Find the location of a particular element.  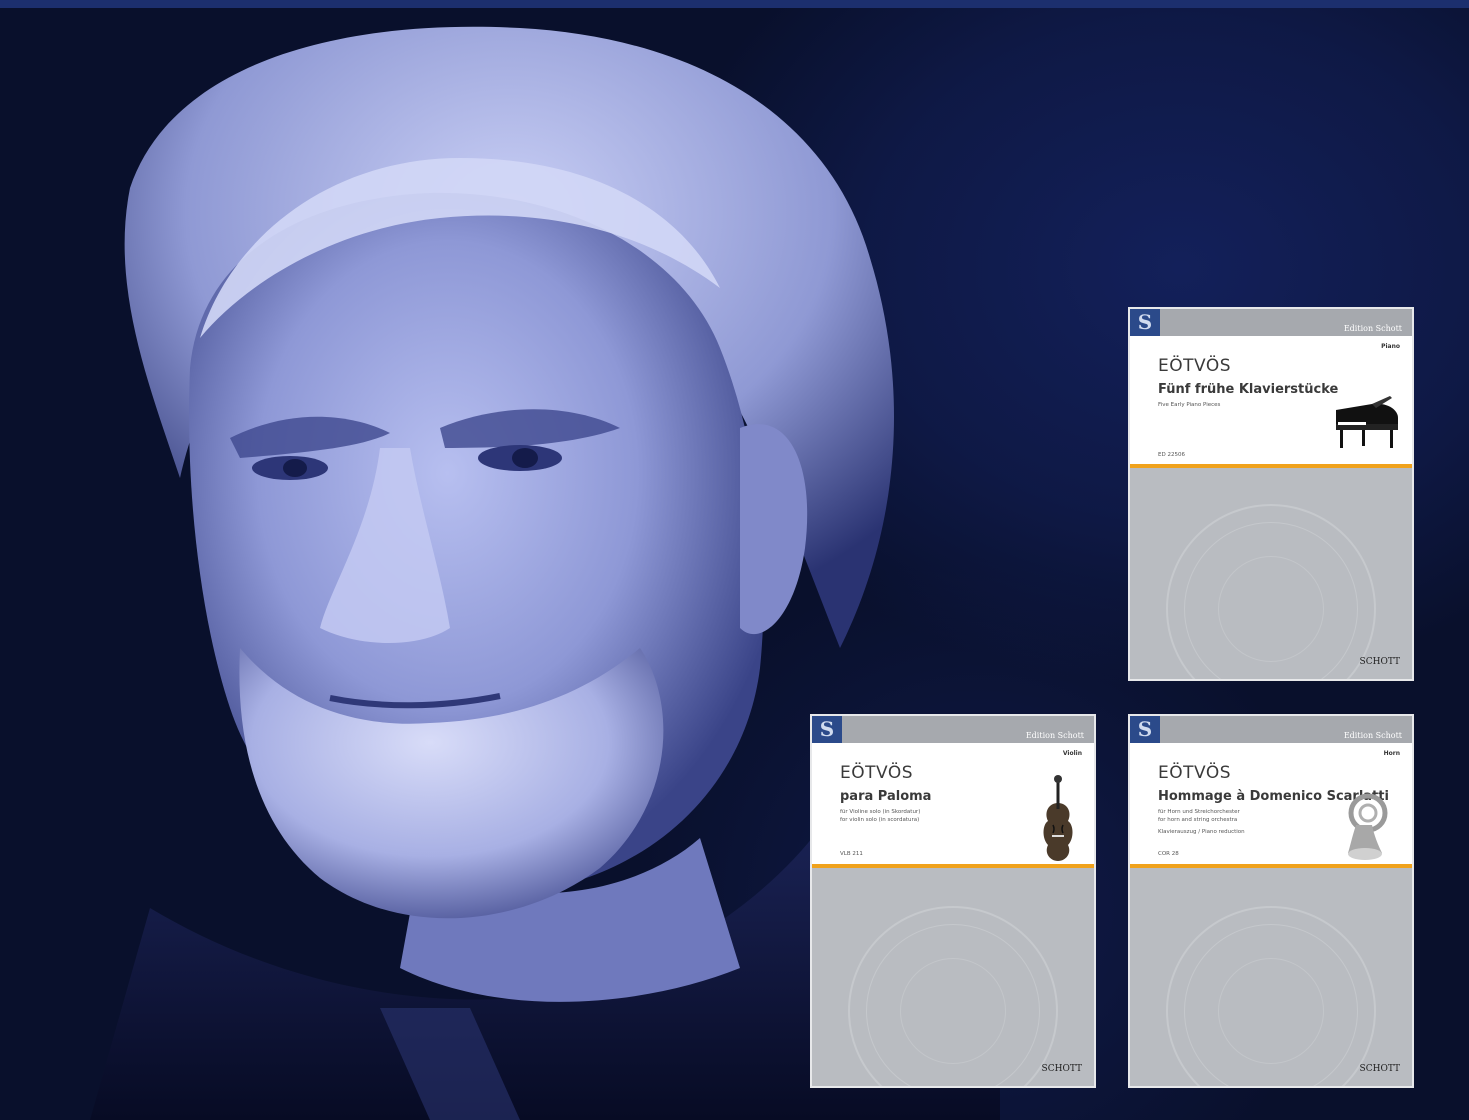

french-horn-icon is located at coordinates (1367, 827).